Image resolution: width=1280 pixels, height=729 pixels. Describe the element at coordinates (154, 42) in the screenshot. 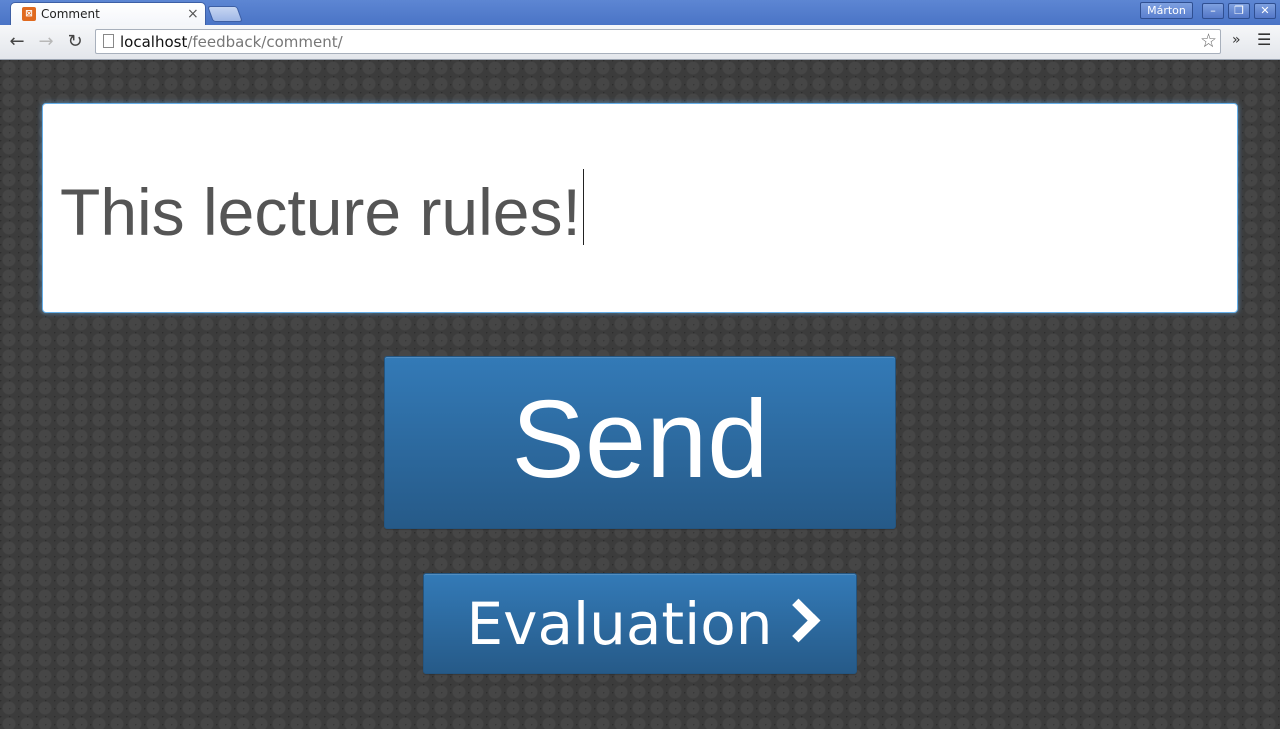

I see `url-host: localhost` at that location.